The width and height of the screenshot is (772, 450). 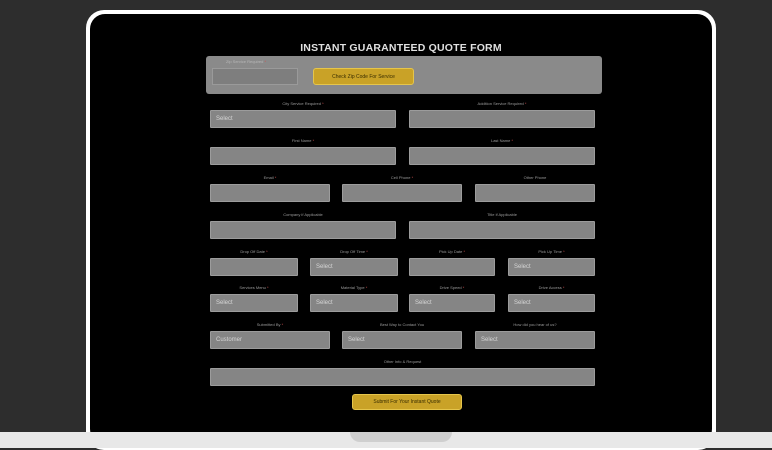 What do you see at coordinates (303, 156) in the screenshot?
I see `first-name-input` at bounding box center [303, 156].